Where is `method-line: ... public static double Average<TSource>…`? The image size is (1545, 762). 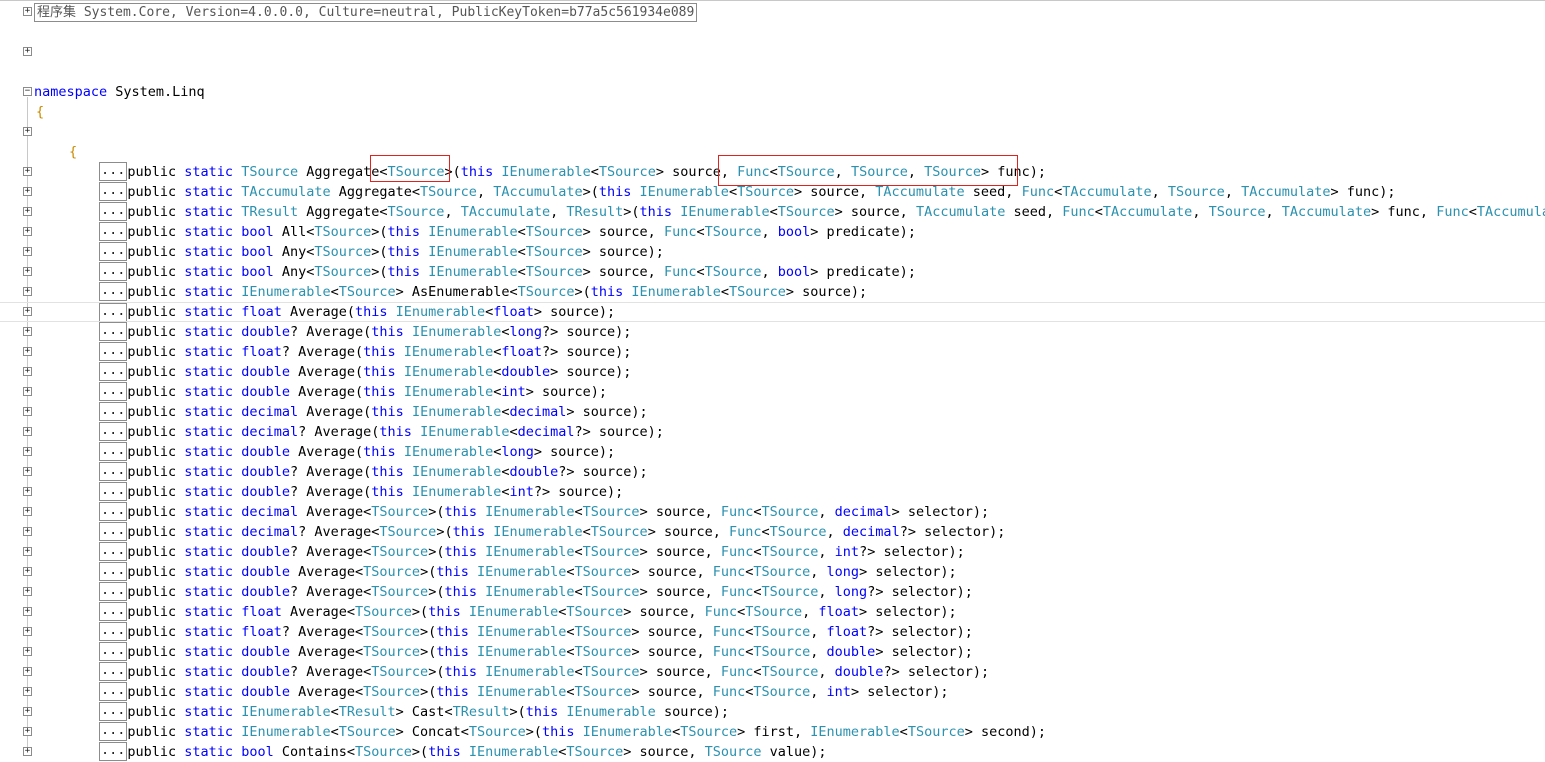 method-line: ... public static double Average<TSource>… is located at coordinates (772, 572).